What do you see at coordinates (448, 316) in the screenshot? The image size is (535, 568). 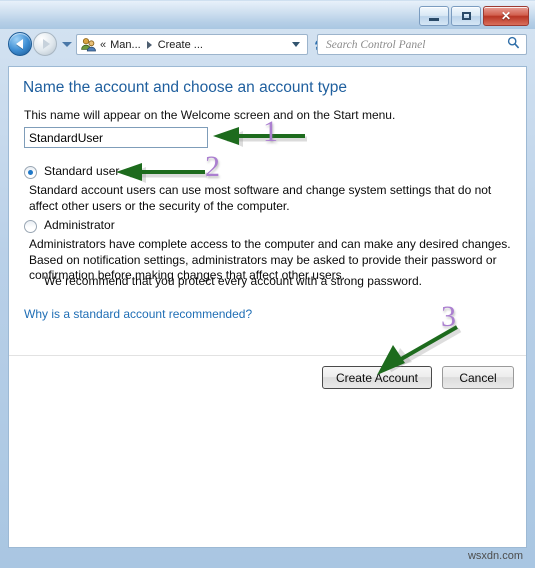 I see `annotation-number-3: 3` at bounding box center [448, 316].